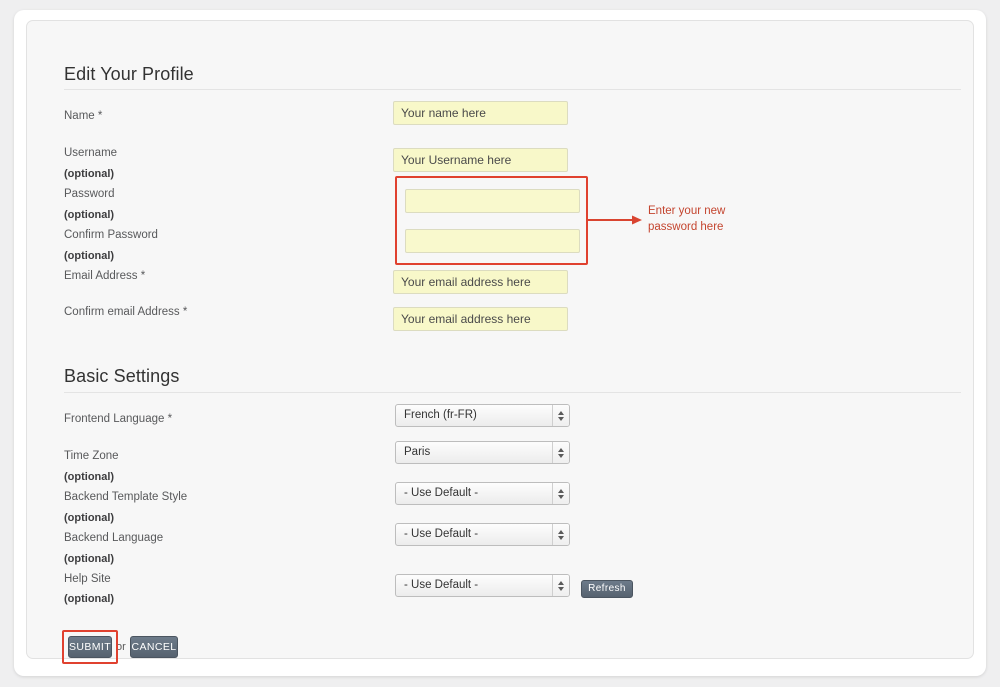 The height and width of the screenshot is (687, 1000). Describe the element at coordinates (512, 89) in the screenshot. I see `section-divider-profile` at that location.